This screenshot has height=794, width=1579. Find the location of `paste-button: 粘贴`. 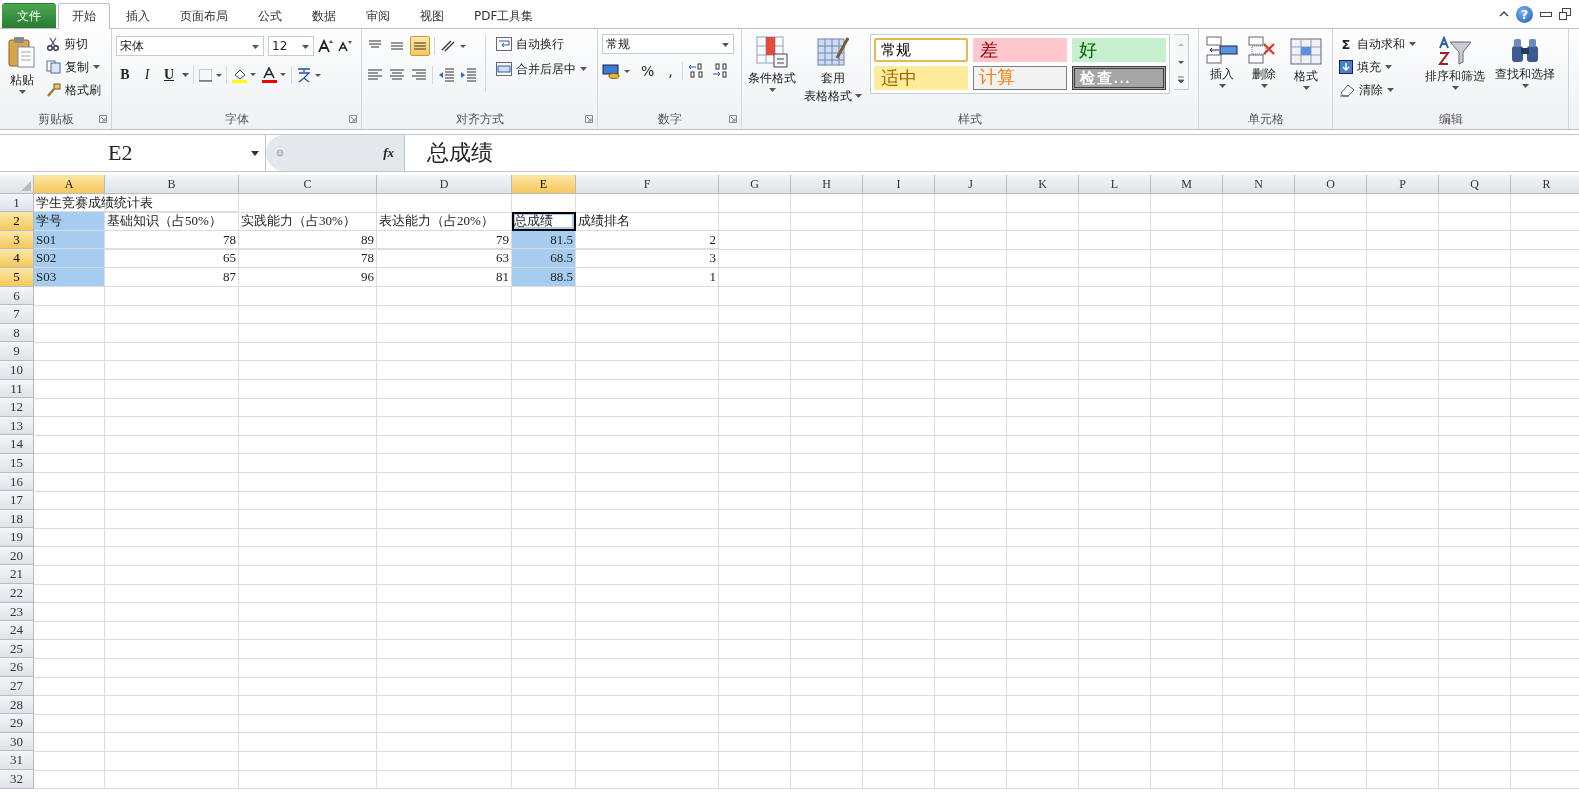

paste-button: 粘贴 is located at coordinates (22, 65).